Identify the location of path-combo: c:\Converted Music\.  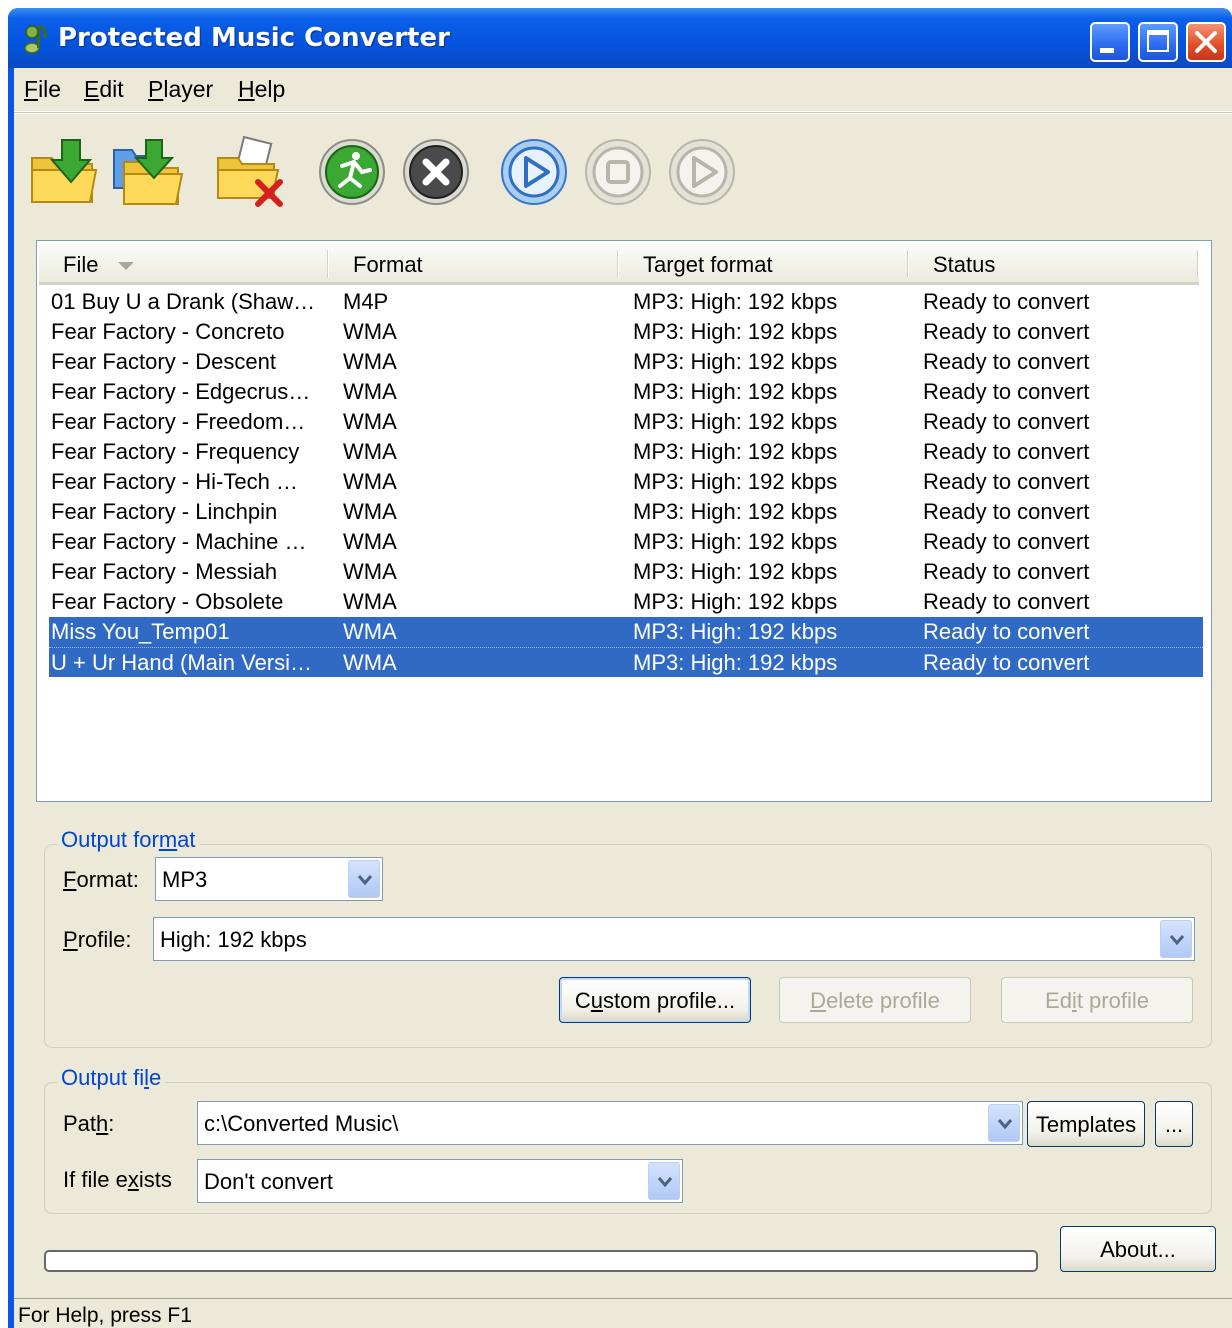
(610, 1123).